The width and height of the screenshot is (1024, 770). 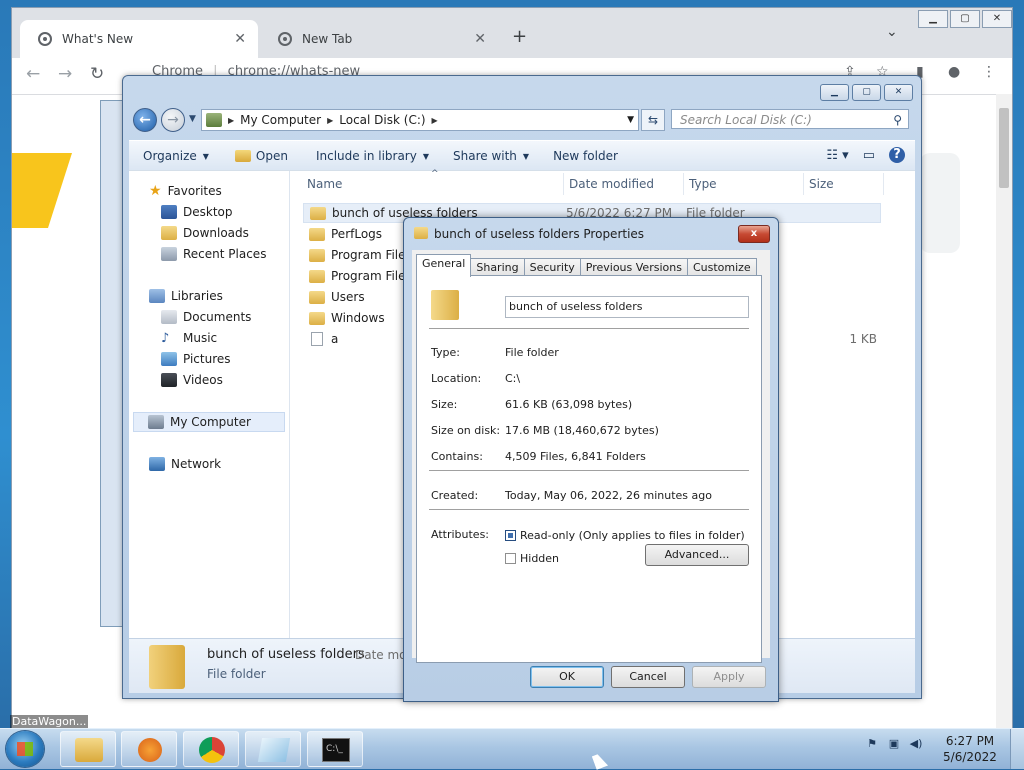 What do you see at coordinates (491, 156) in the screenshot?
I see `share-with-button: Share with ▼` at bounding box center [491, 156].